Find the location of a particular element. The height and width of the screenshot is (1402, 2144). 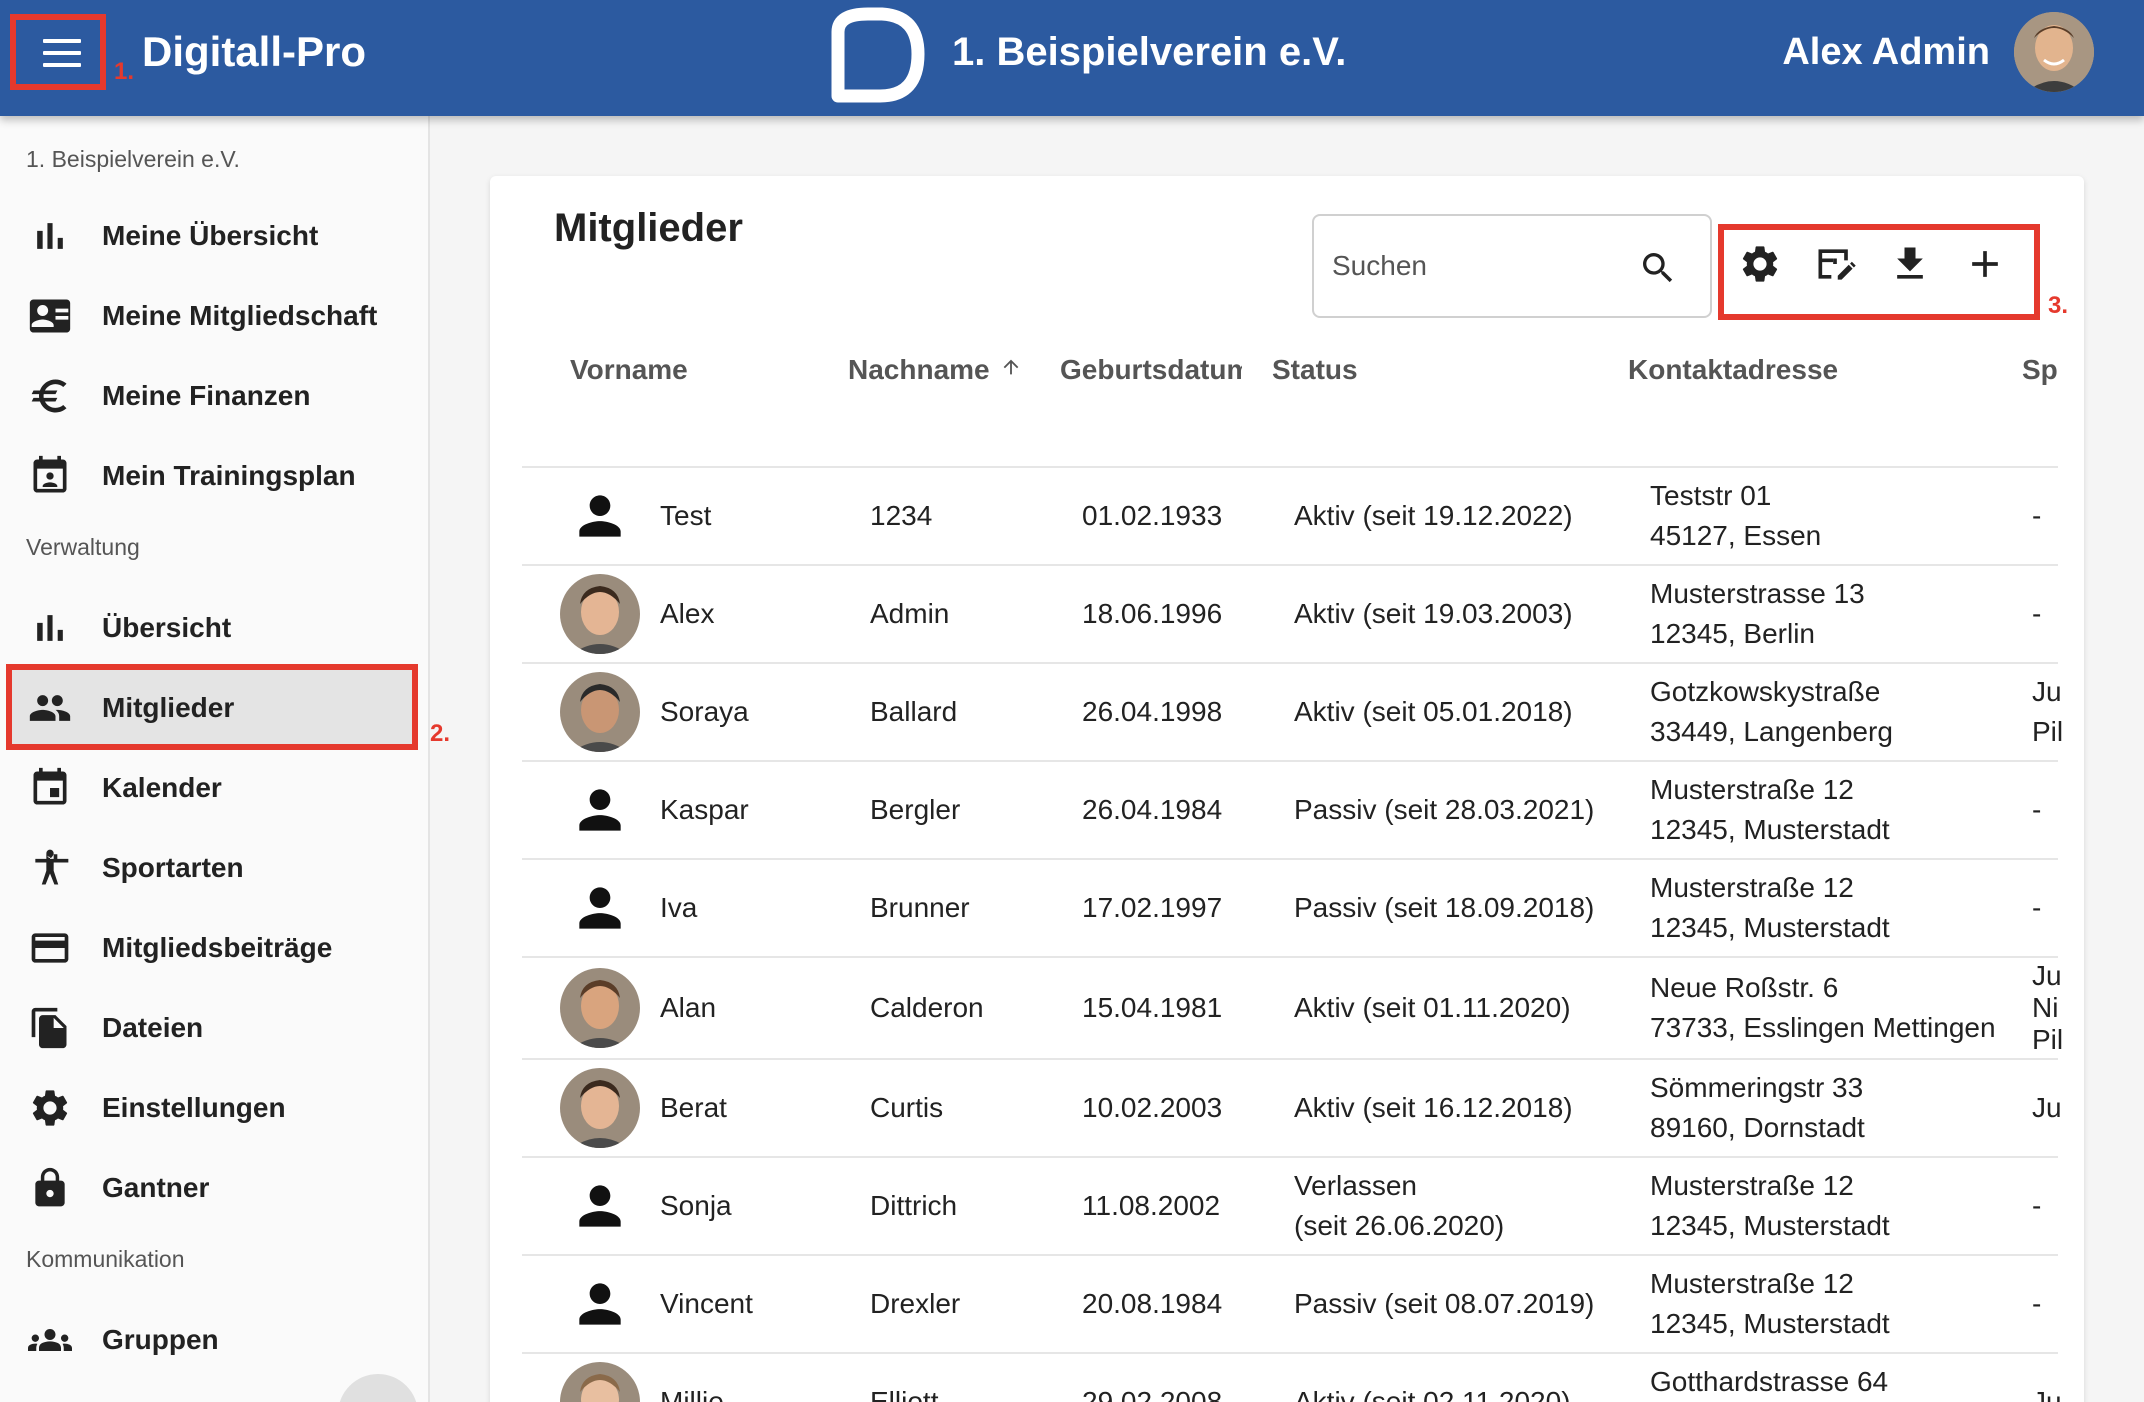

cell-nachname: Admin is located at coordinates (910, 613).